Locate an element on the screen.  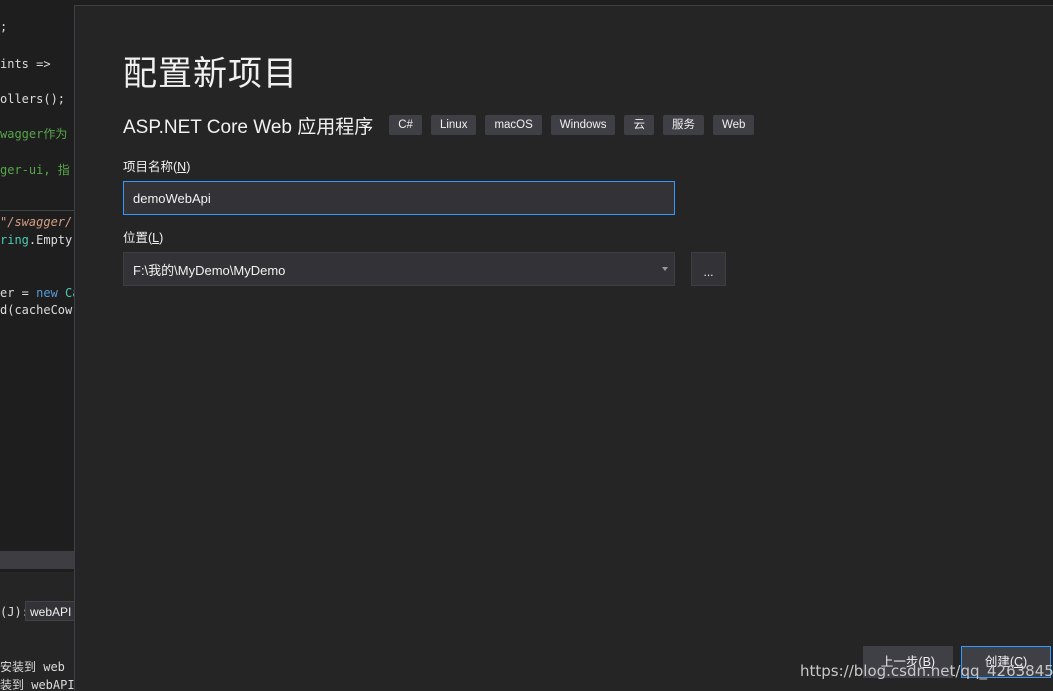
code-token: Ca is located at coordinates (69, 293).